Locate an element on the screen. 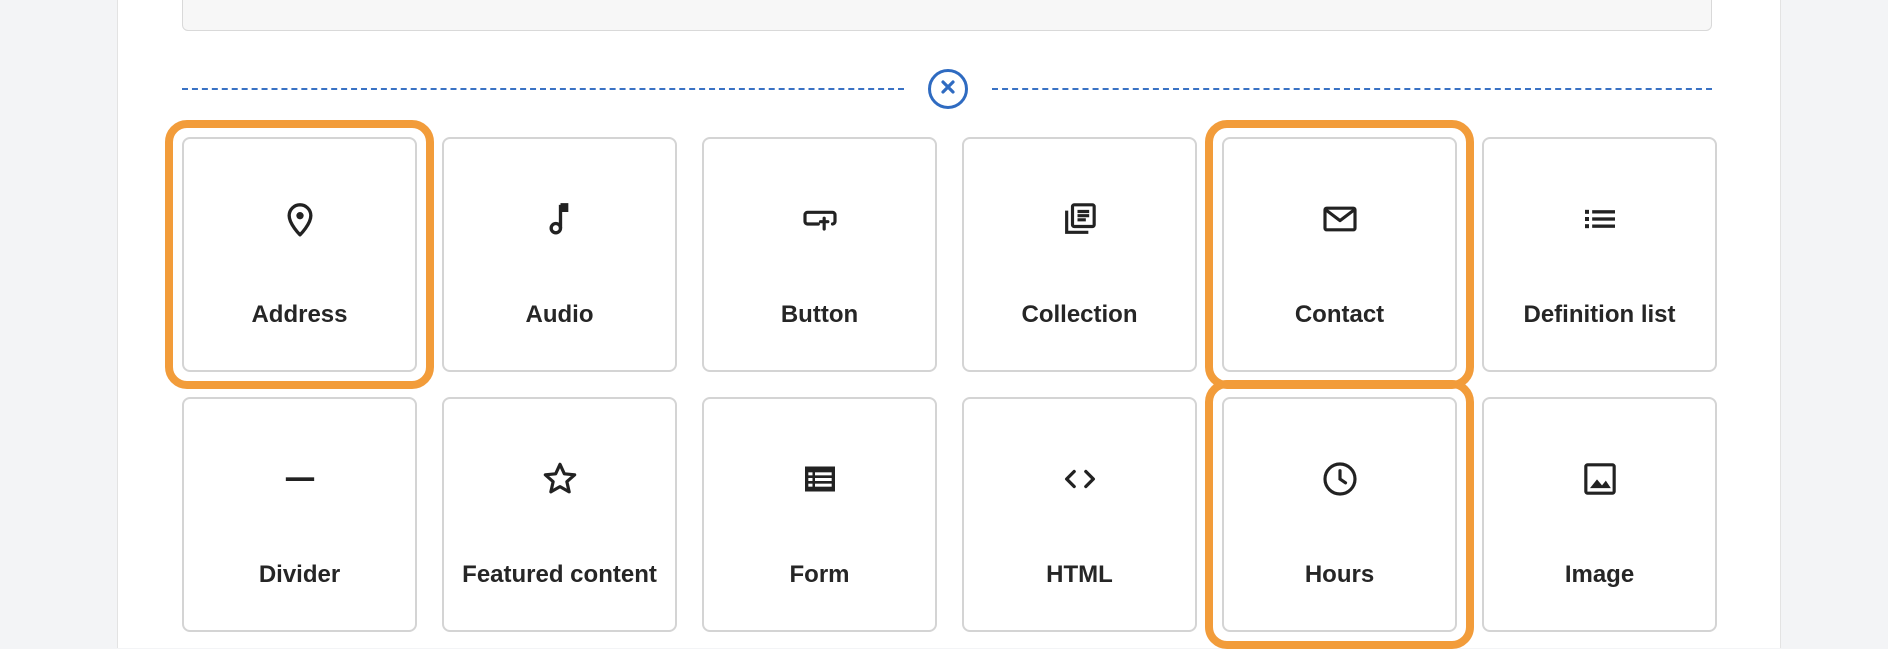 This screenshot has width=1888, height=649. button-cursor-icon is located at coordinates (819, 219).